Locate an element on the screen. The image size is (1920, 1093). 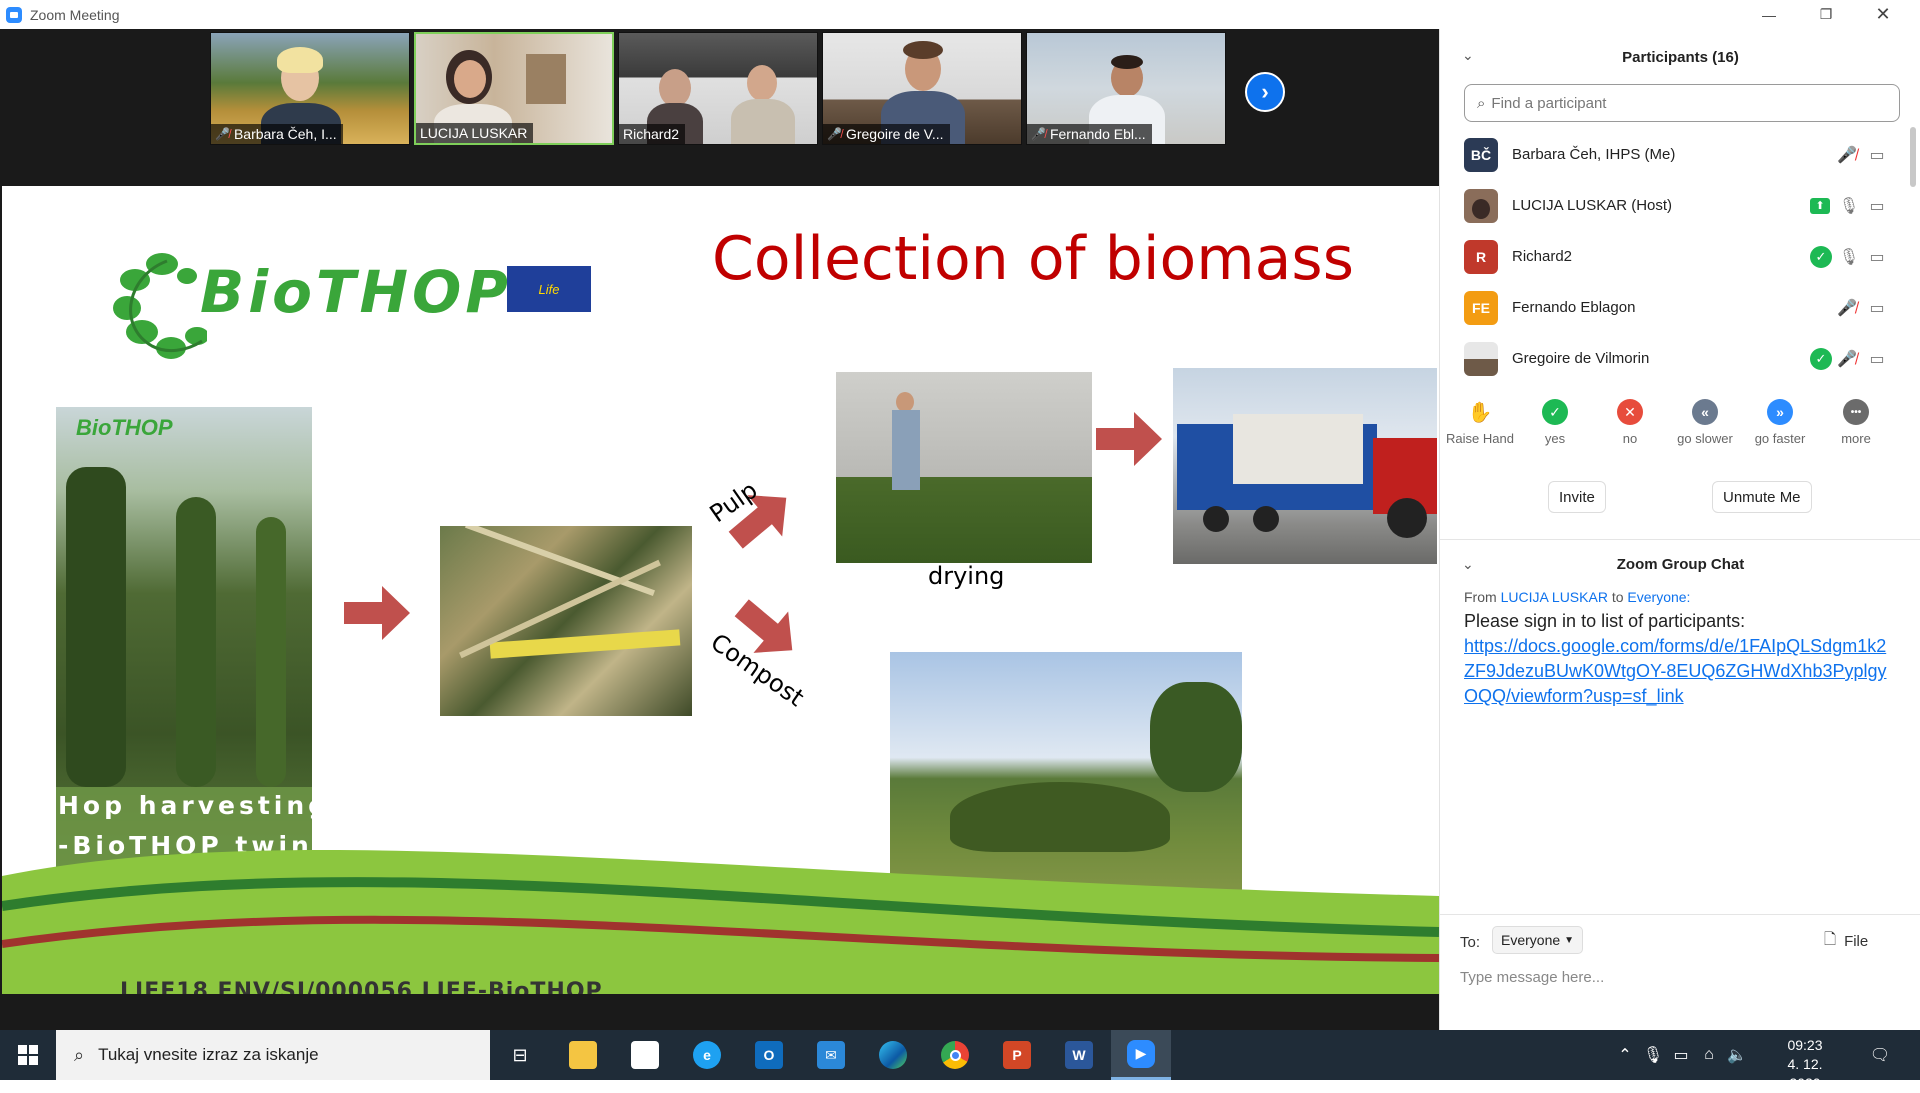
microphone-tray-icon: 🎙 is located at coordinates (1653, 1055).